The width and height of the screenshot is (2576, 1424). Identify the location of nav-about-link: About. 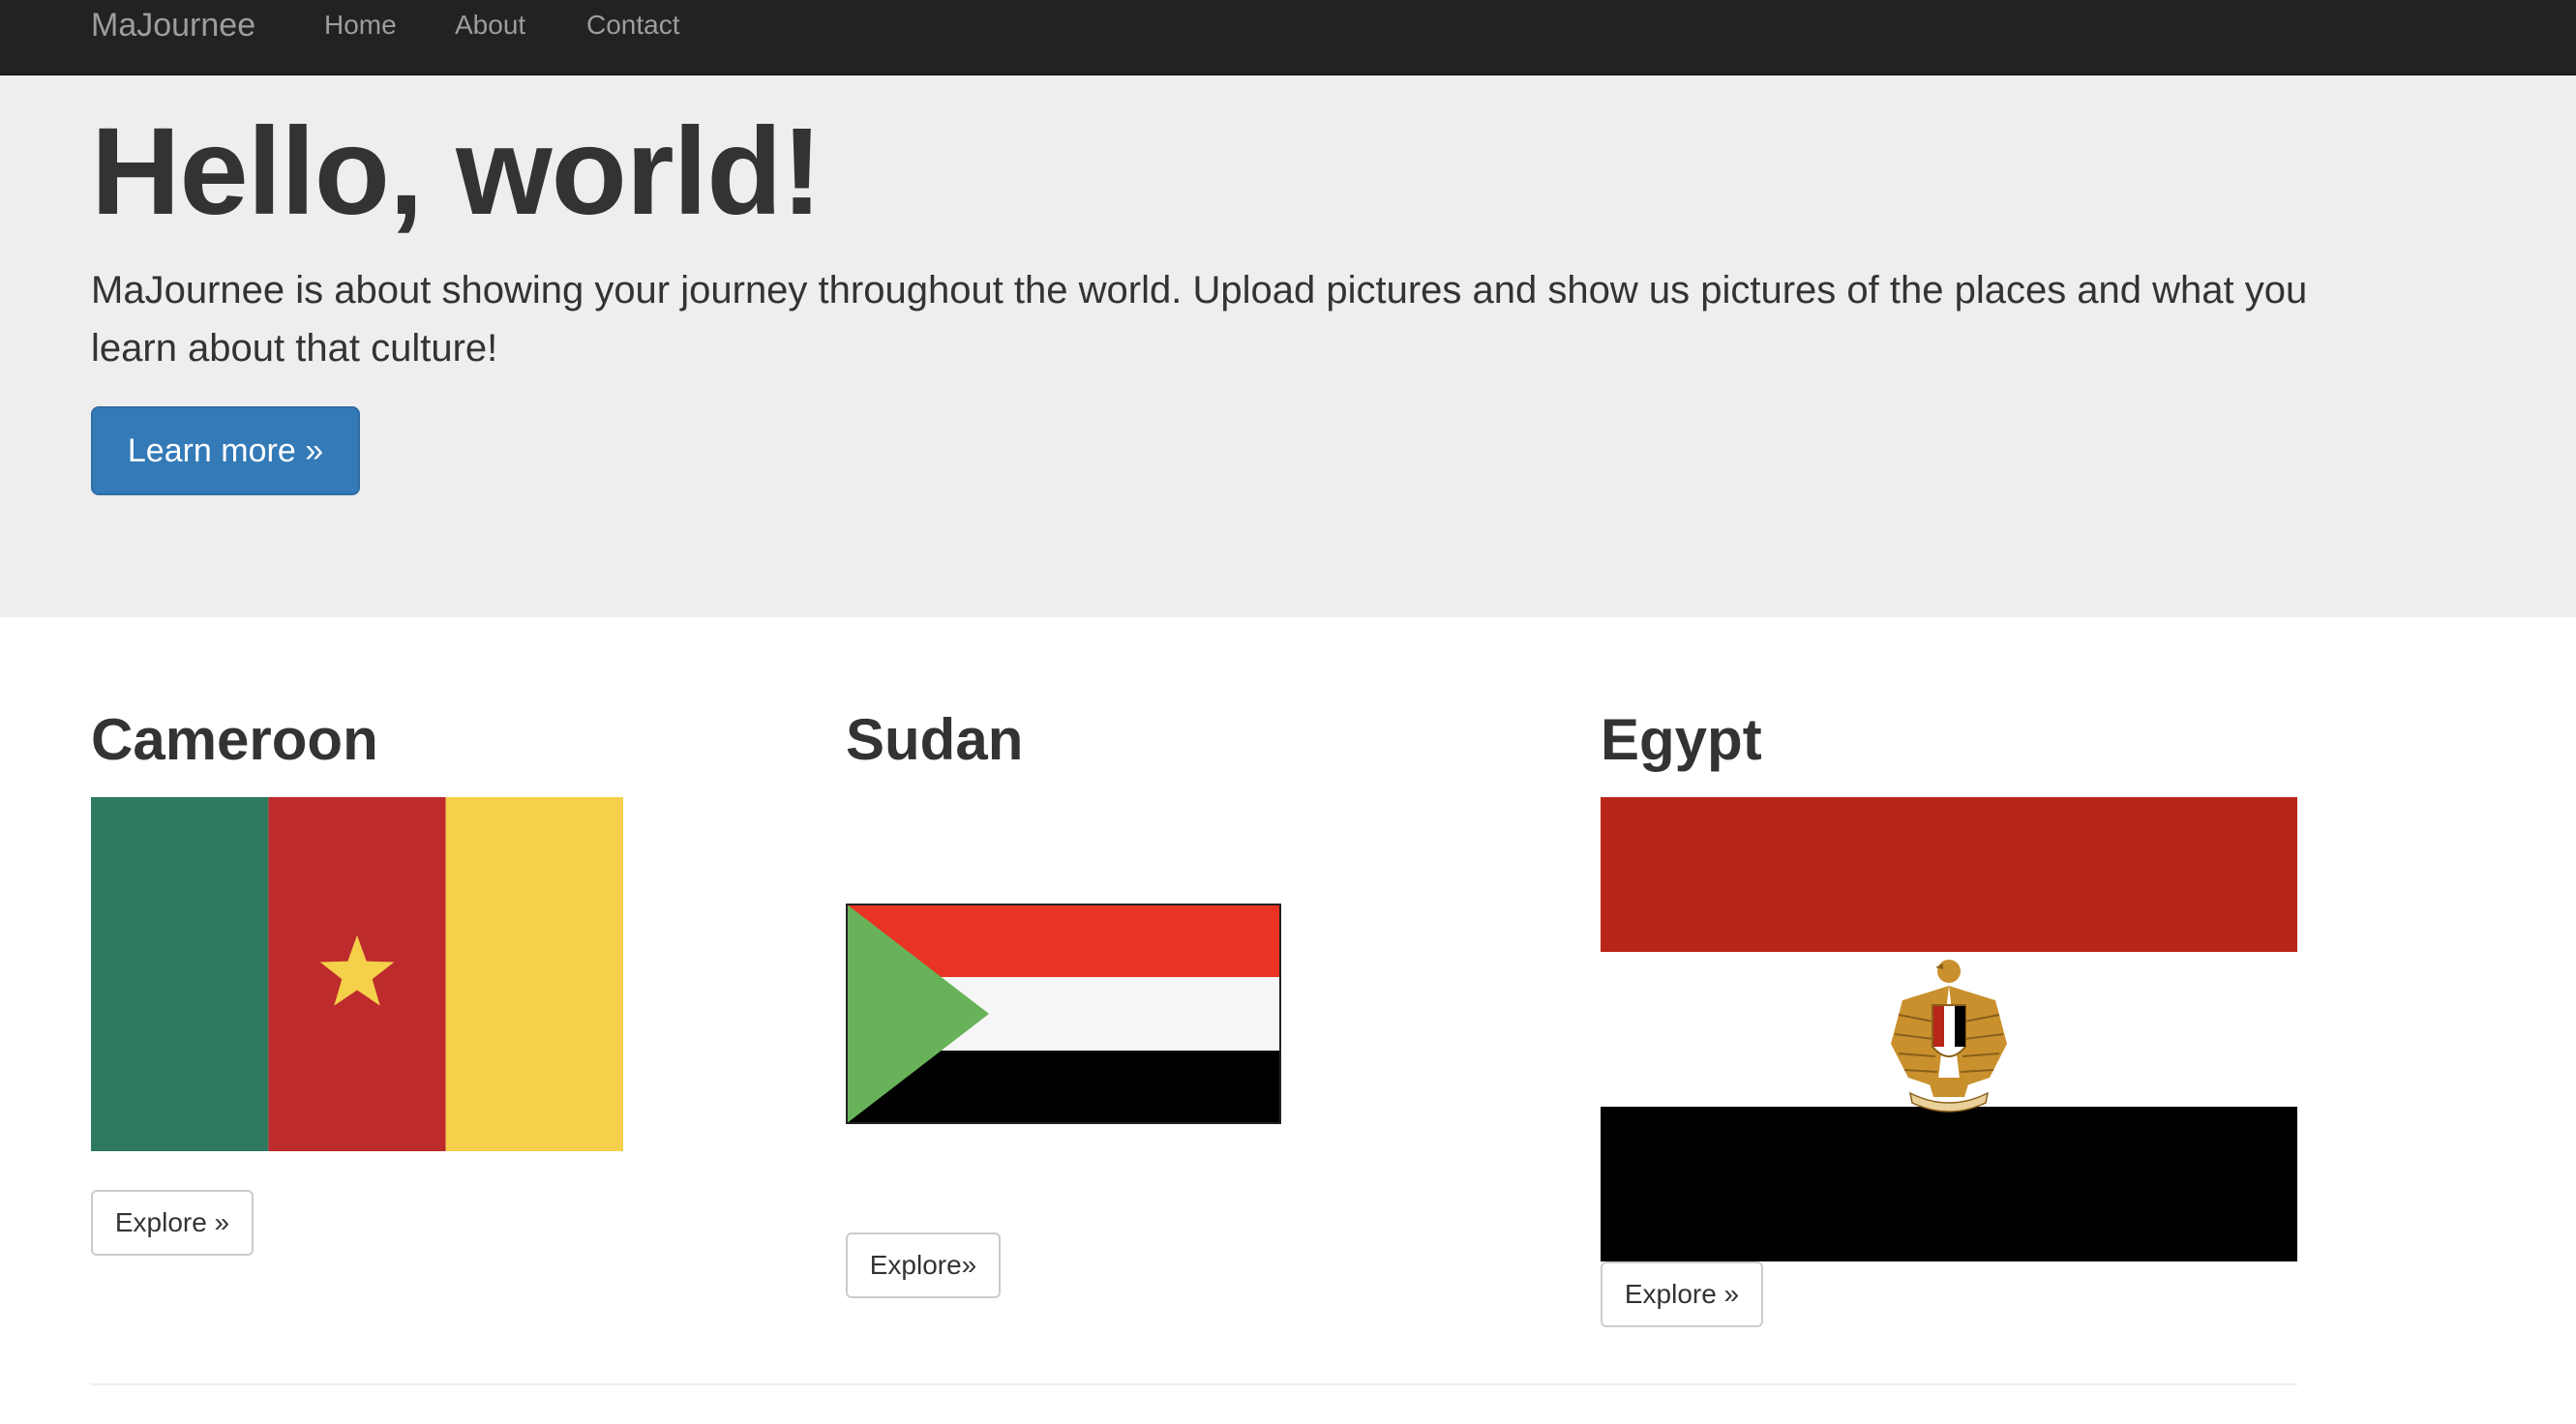
(490, 25).